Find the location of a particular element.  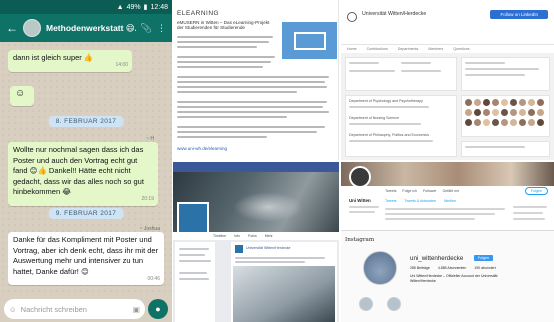

camera-icon: ▣ is located at coordinates (136, 309).